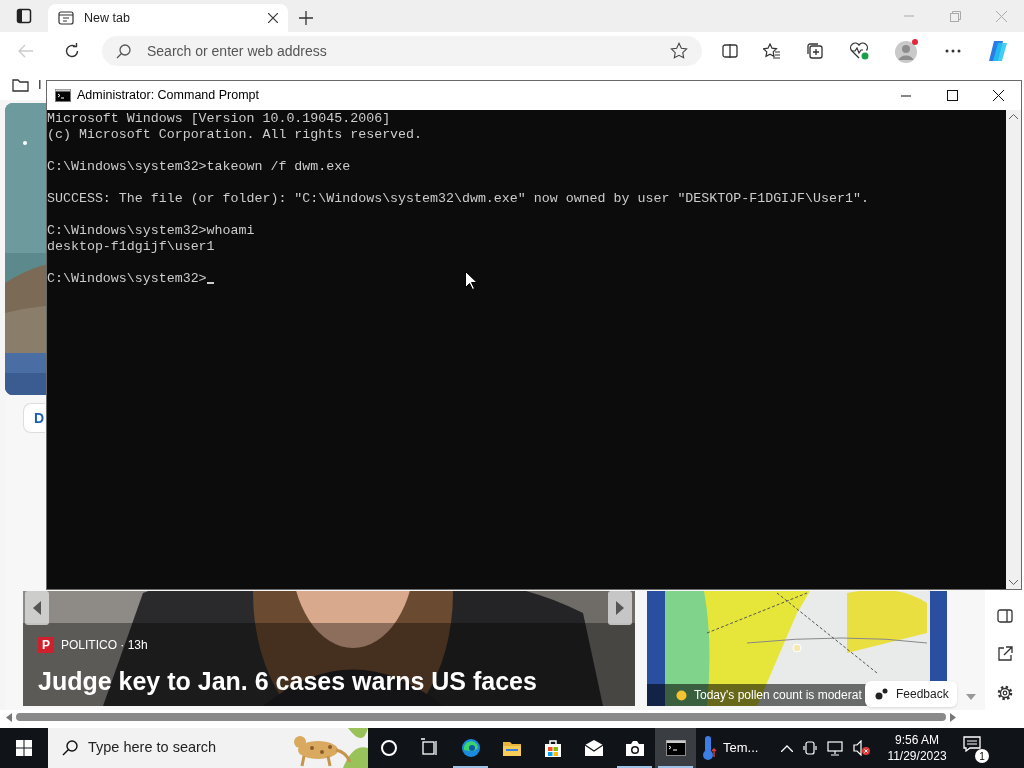  Describe the element at coordinates (458, 199) in the screenshot. I see `console-line: SUCCESS: The file (or folder): "C:\Windows\system32\dwm.exe" now owned by user "DESKTOP-F1DGIJF\User1".` at that location.